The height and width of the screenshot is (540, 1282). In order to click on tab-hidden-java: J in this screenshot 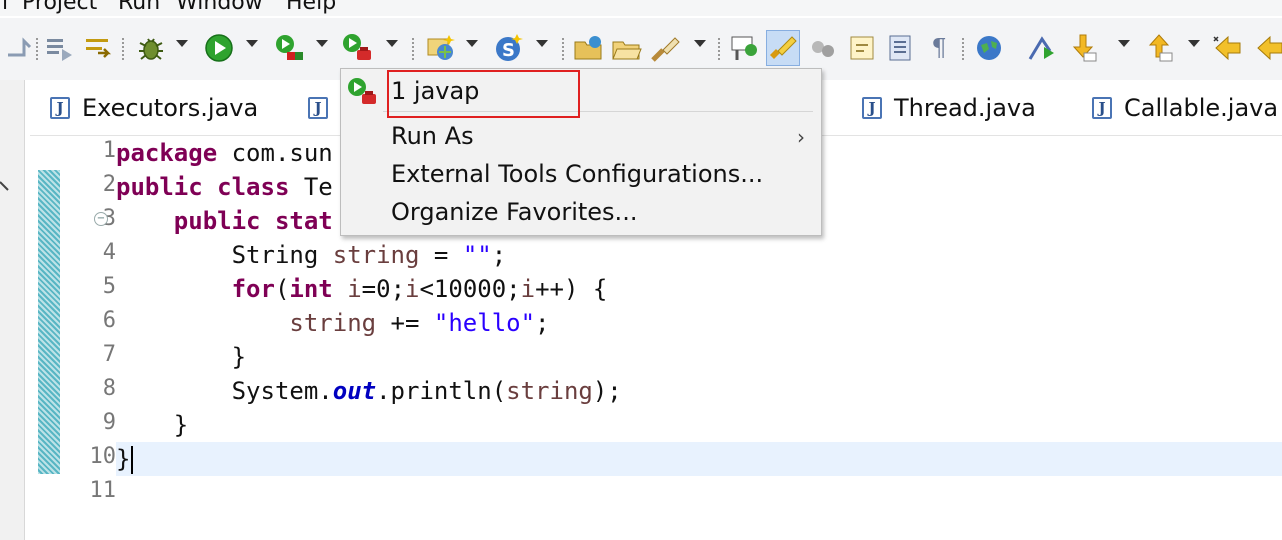, I will do `click(324, 108)`.